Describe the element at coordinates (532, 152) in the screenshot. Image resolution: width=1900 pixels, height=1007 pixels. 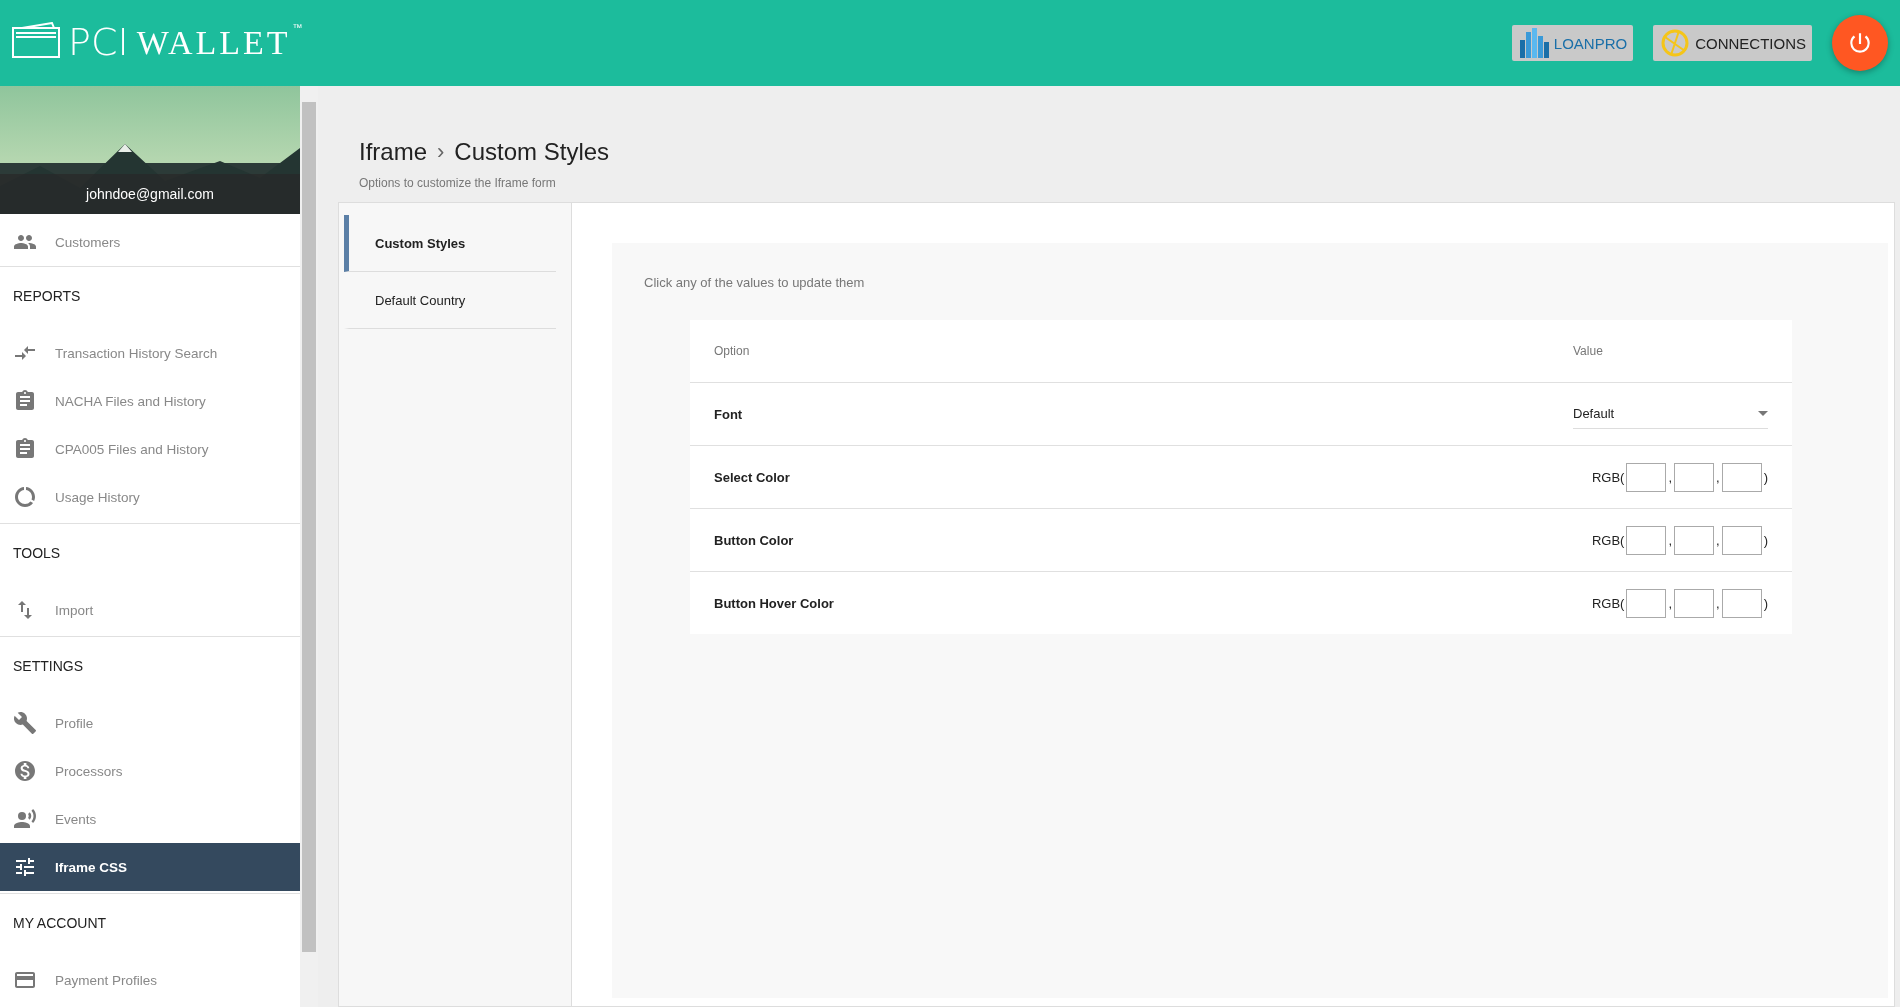
I see `page-title: Custom Styles` at that location.